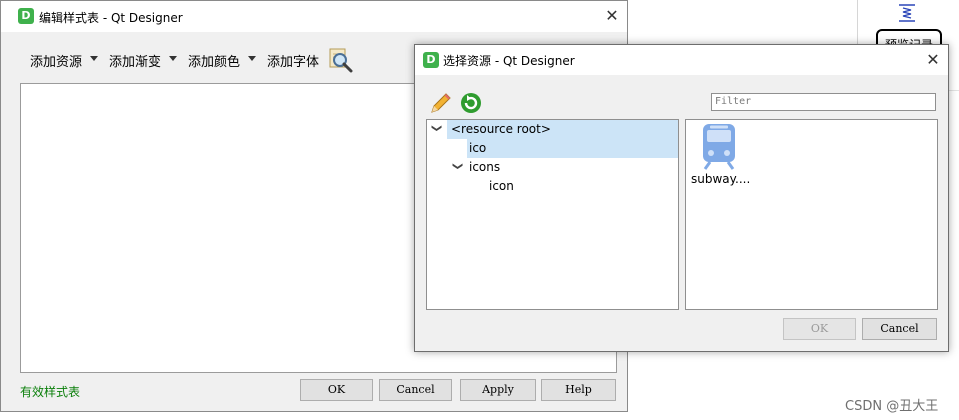 Image resolution: width=959 pixels, height=420 pixels. I want to click on add-resource-dropdown-arrow-icon, so click(94, 58).